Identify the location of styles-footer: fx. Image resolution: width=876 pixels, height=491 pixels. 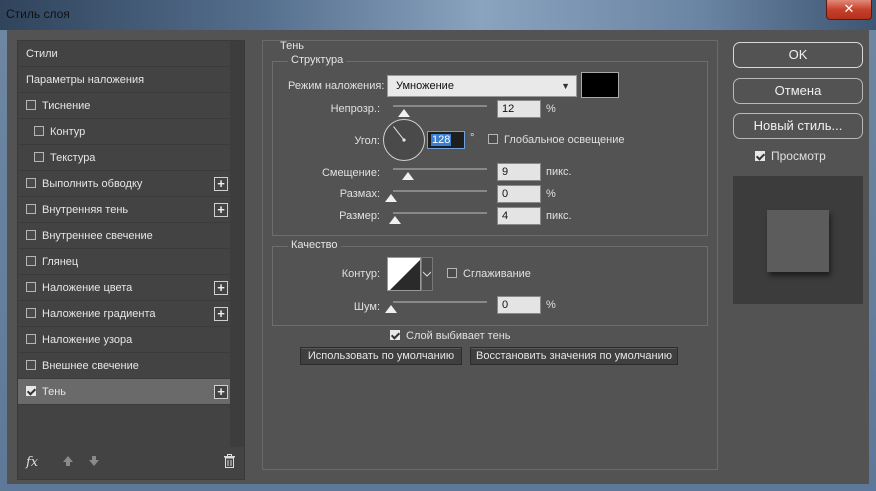
(131, 462).